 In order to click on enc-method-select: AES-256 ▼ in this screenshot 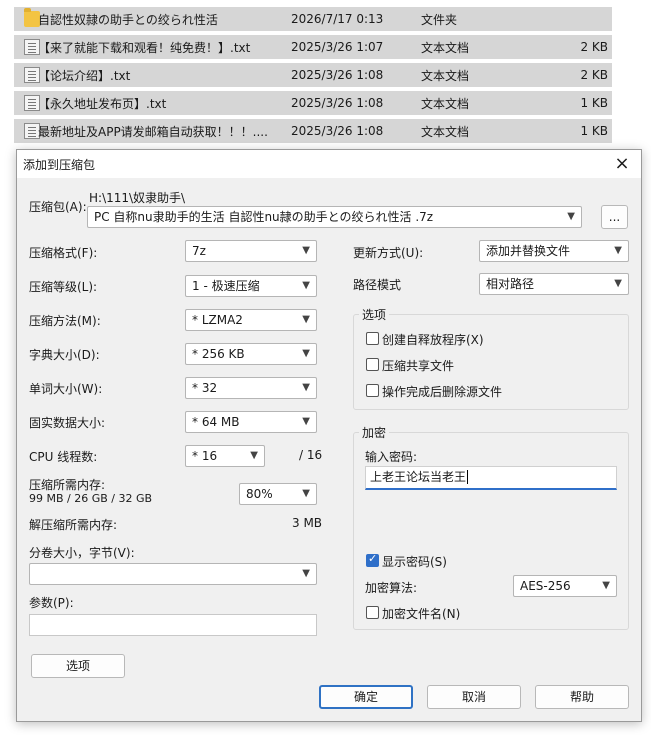, I will do `click(565, 586)`.